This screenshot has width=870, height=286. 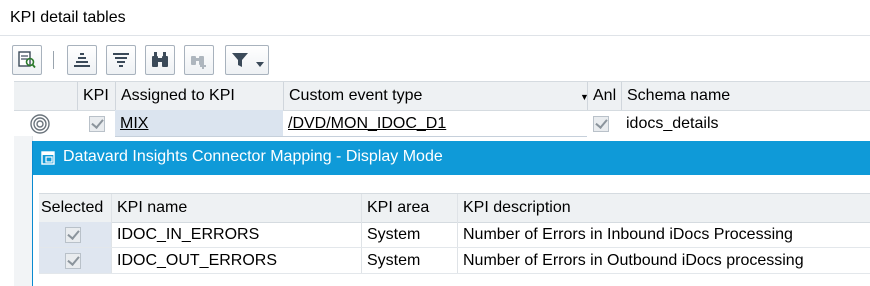 What do you see at coordinates (435, 19) in the screenshot?
I see `panel-title-bar: KPI detail tables` at bounding box center [435, 19].